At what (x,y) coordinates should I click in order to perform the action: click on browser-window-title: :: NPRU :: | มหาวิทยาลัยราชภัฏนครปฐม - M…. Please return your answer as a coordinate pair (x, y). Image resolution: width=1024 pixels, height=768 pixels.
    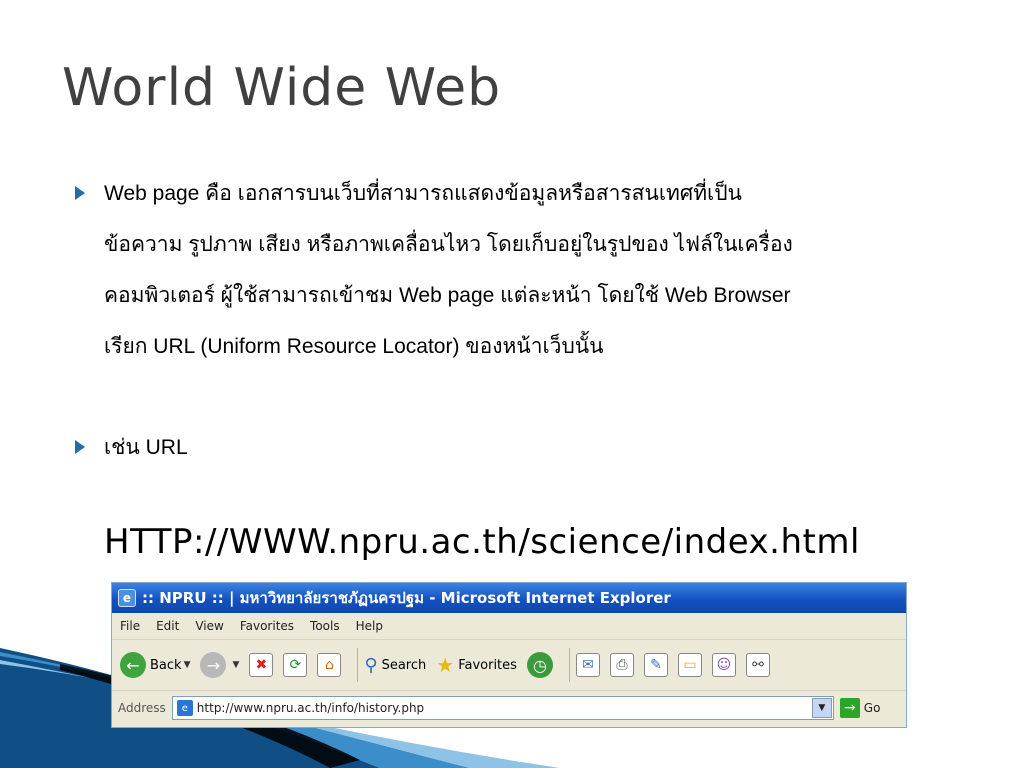
    Looking at the image, I should click on (406, 598).